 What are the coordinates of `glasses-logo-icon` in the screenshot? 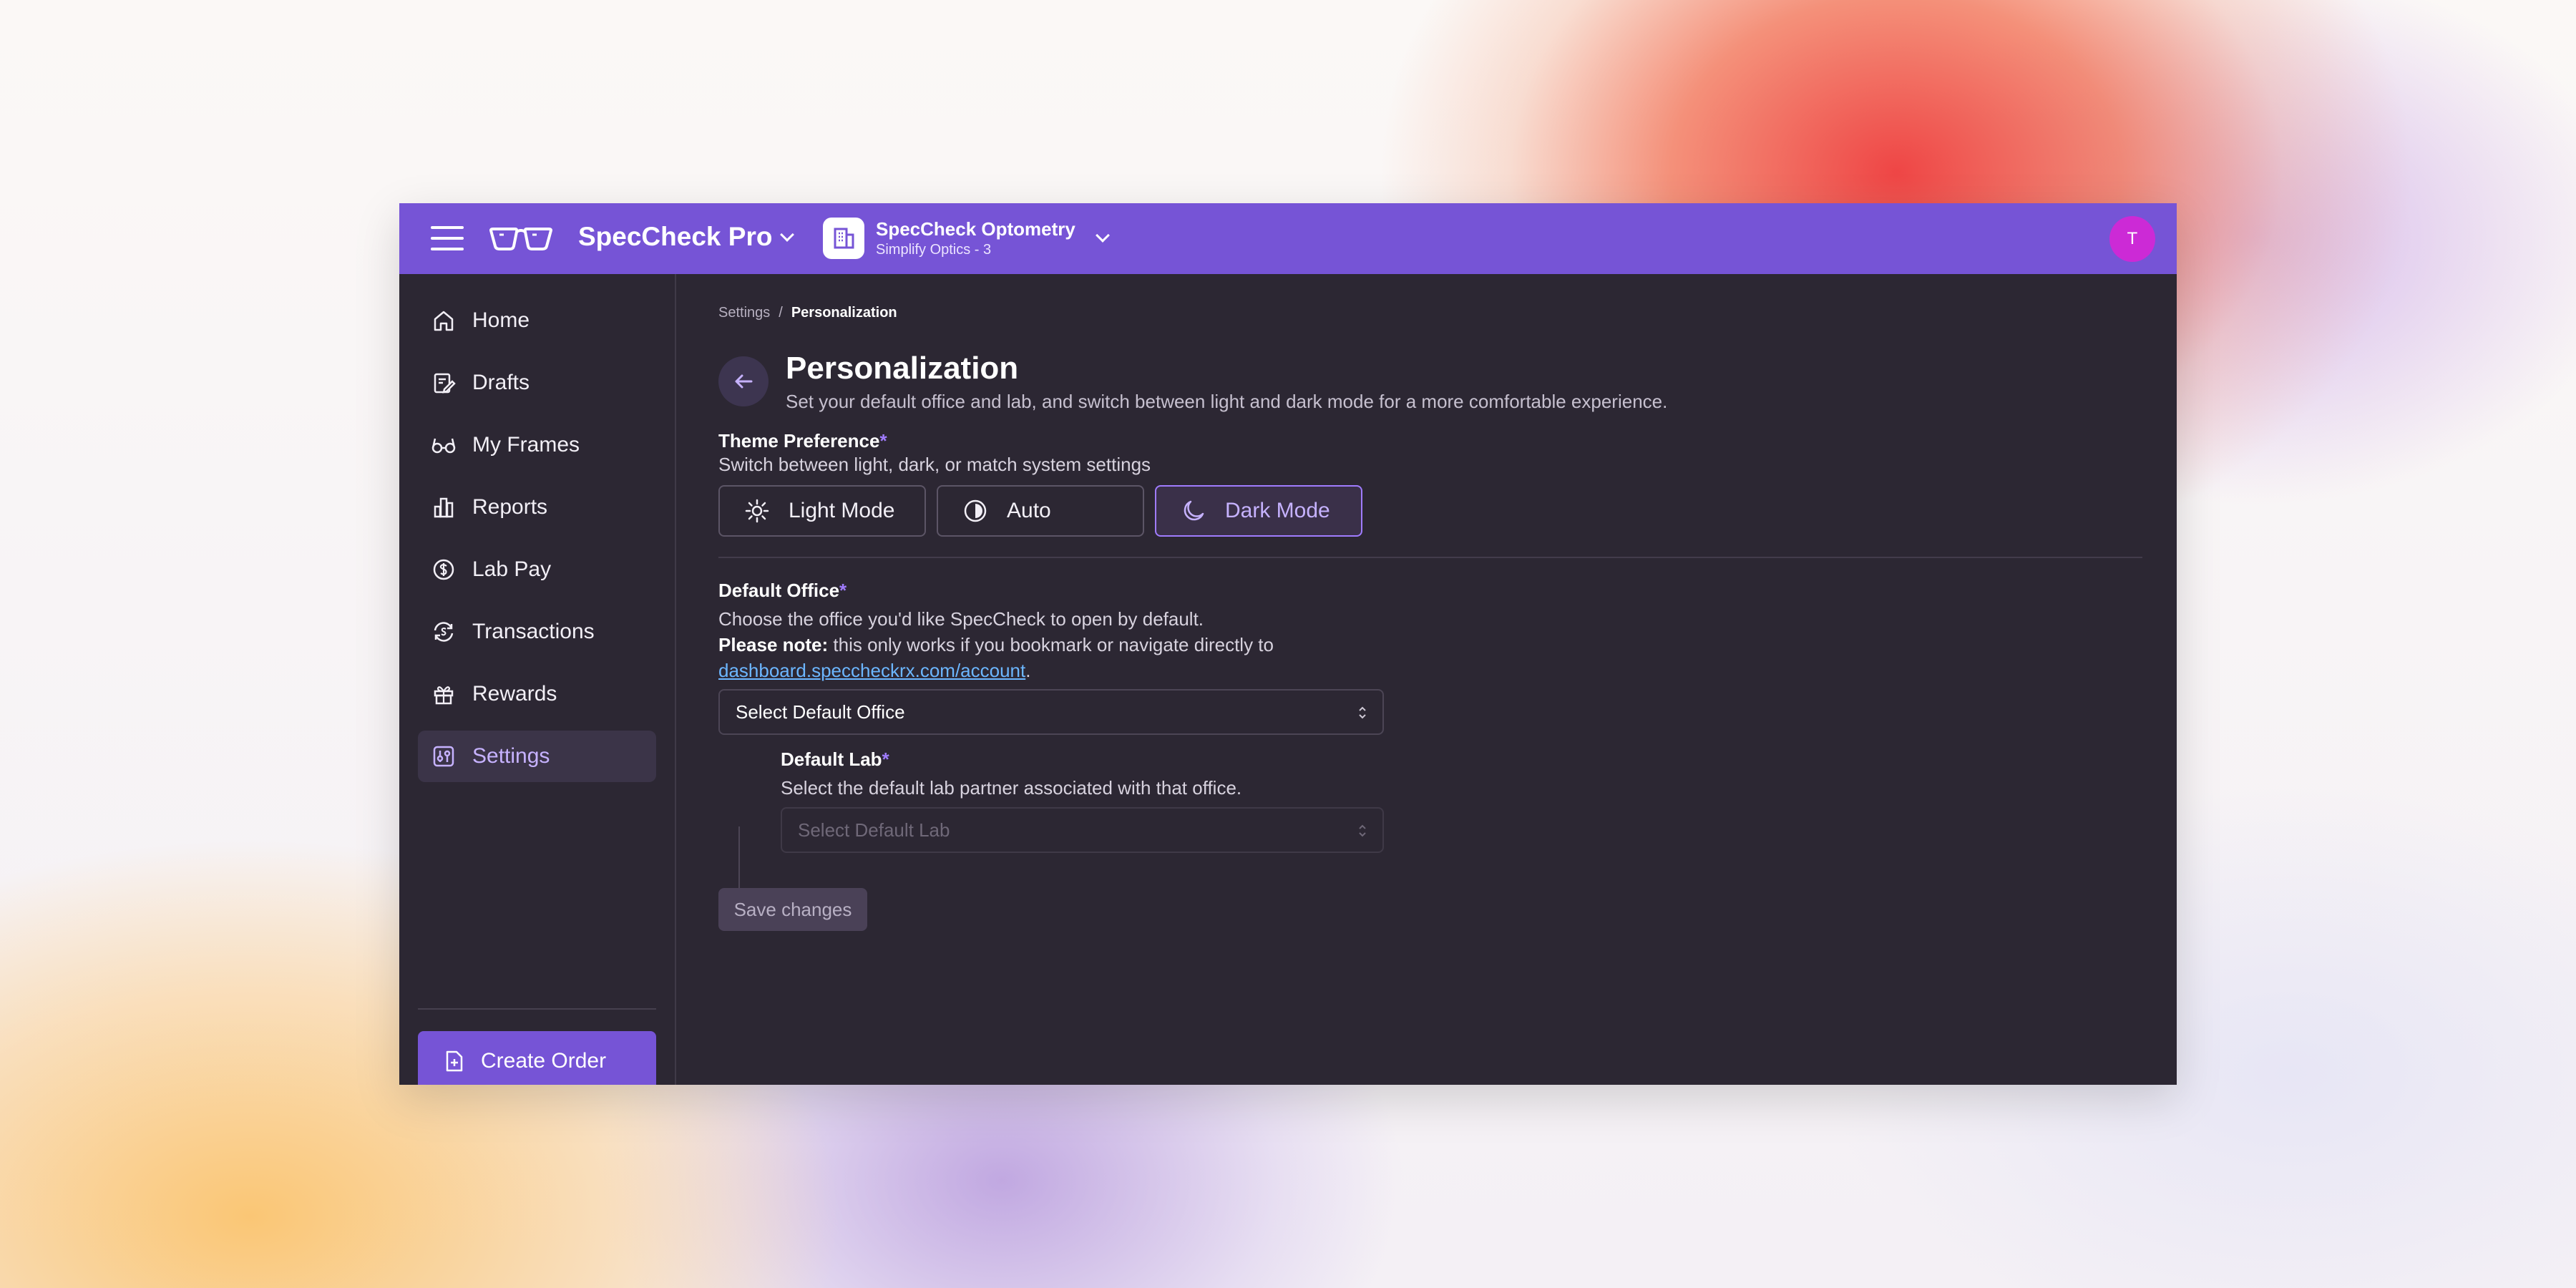 It's located at (521, 239).